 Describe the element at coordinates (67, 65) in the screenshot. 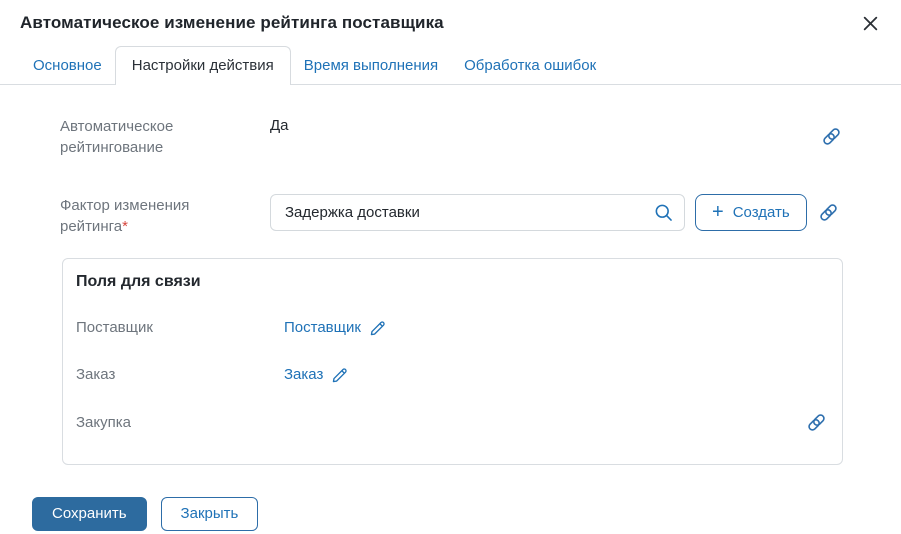

I see `tab-main: Основное` at that location.